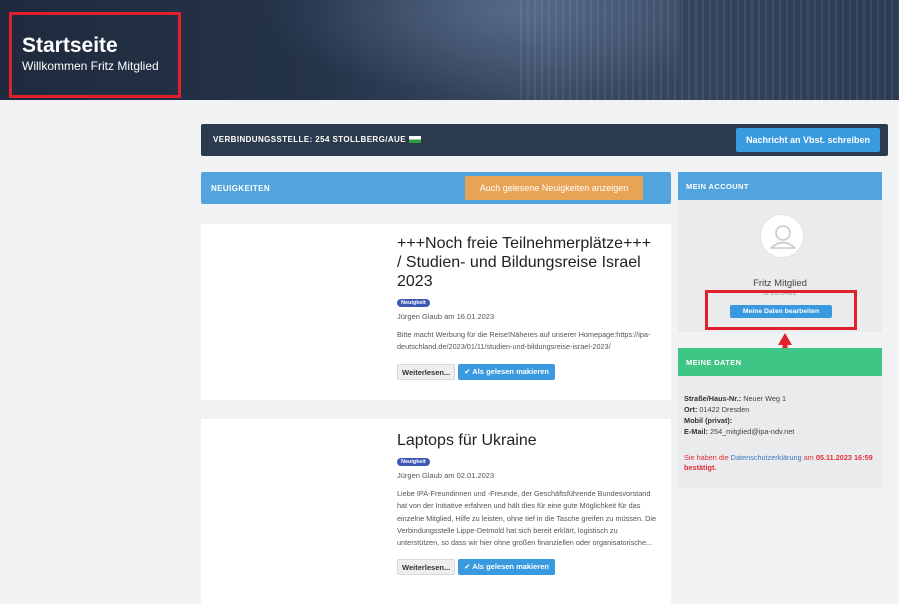 This screenshot has width=899, height=604. Describe the element at coordinates (717, 409) in the screenshot. I see `city-row: Ort: 01422 Dresden` at that location.